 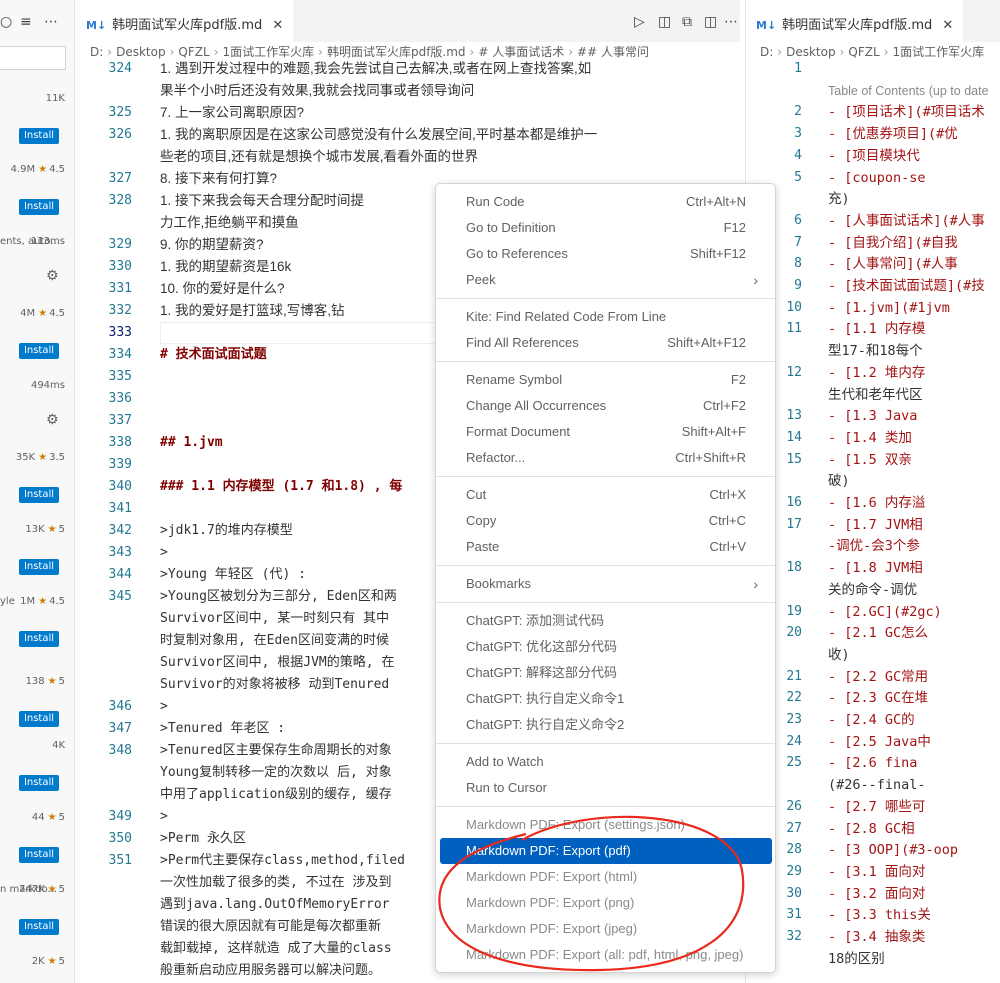 What do you see at coordinates (606, 458) in the screenshot?
I see `menu-item: Refactor... Ctrl+Shift+R` at bounding box center [606, 458].